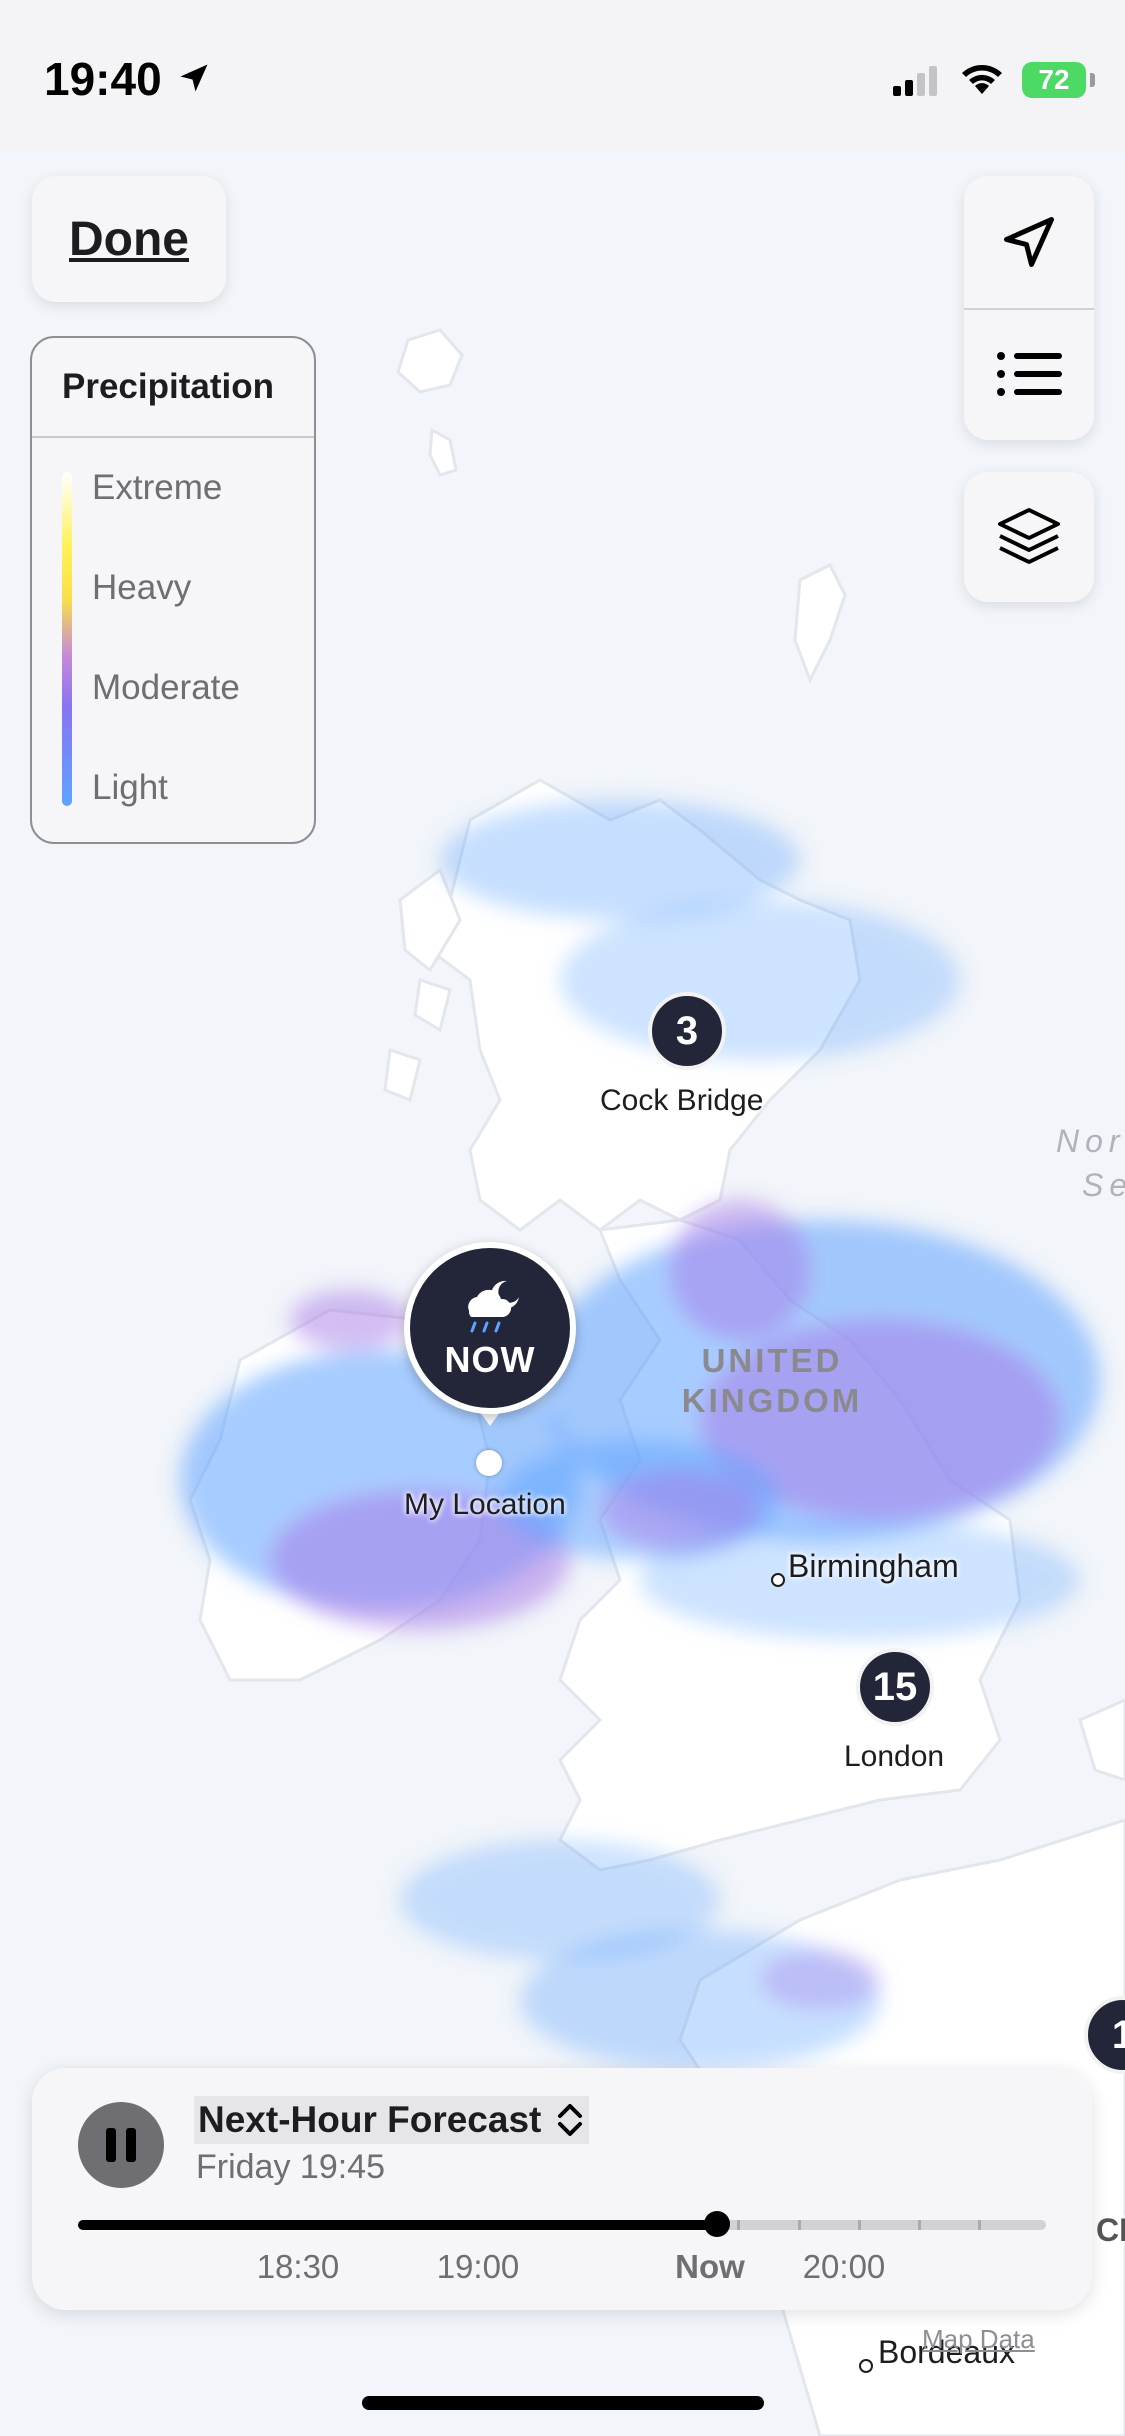 This screenshot has width=1125, height=2436. I want to click on edge-label: CE, so click(1110, 2230).